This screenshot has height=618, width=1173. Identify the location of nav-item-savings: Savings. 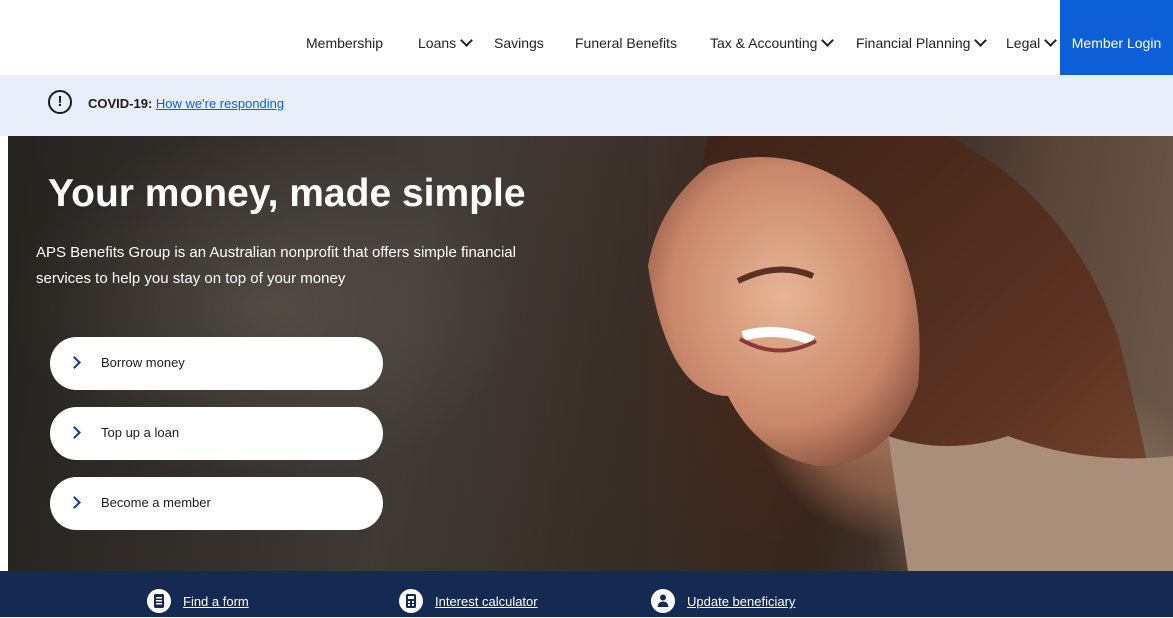
(519, 37).